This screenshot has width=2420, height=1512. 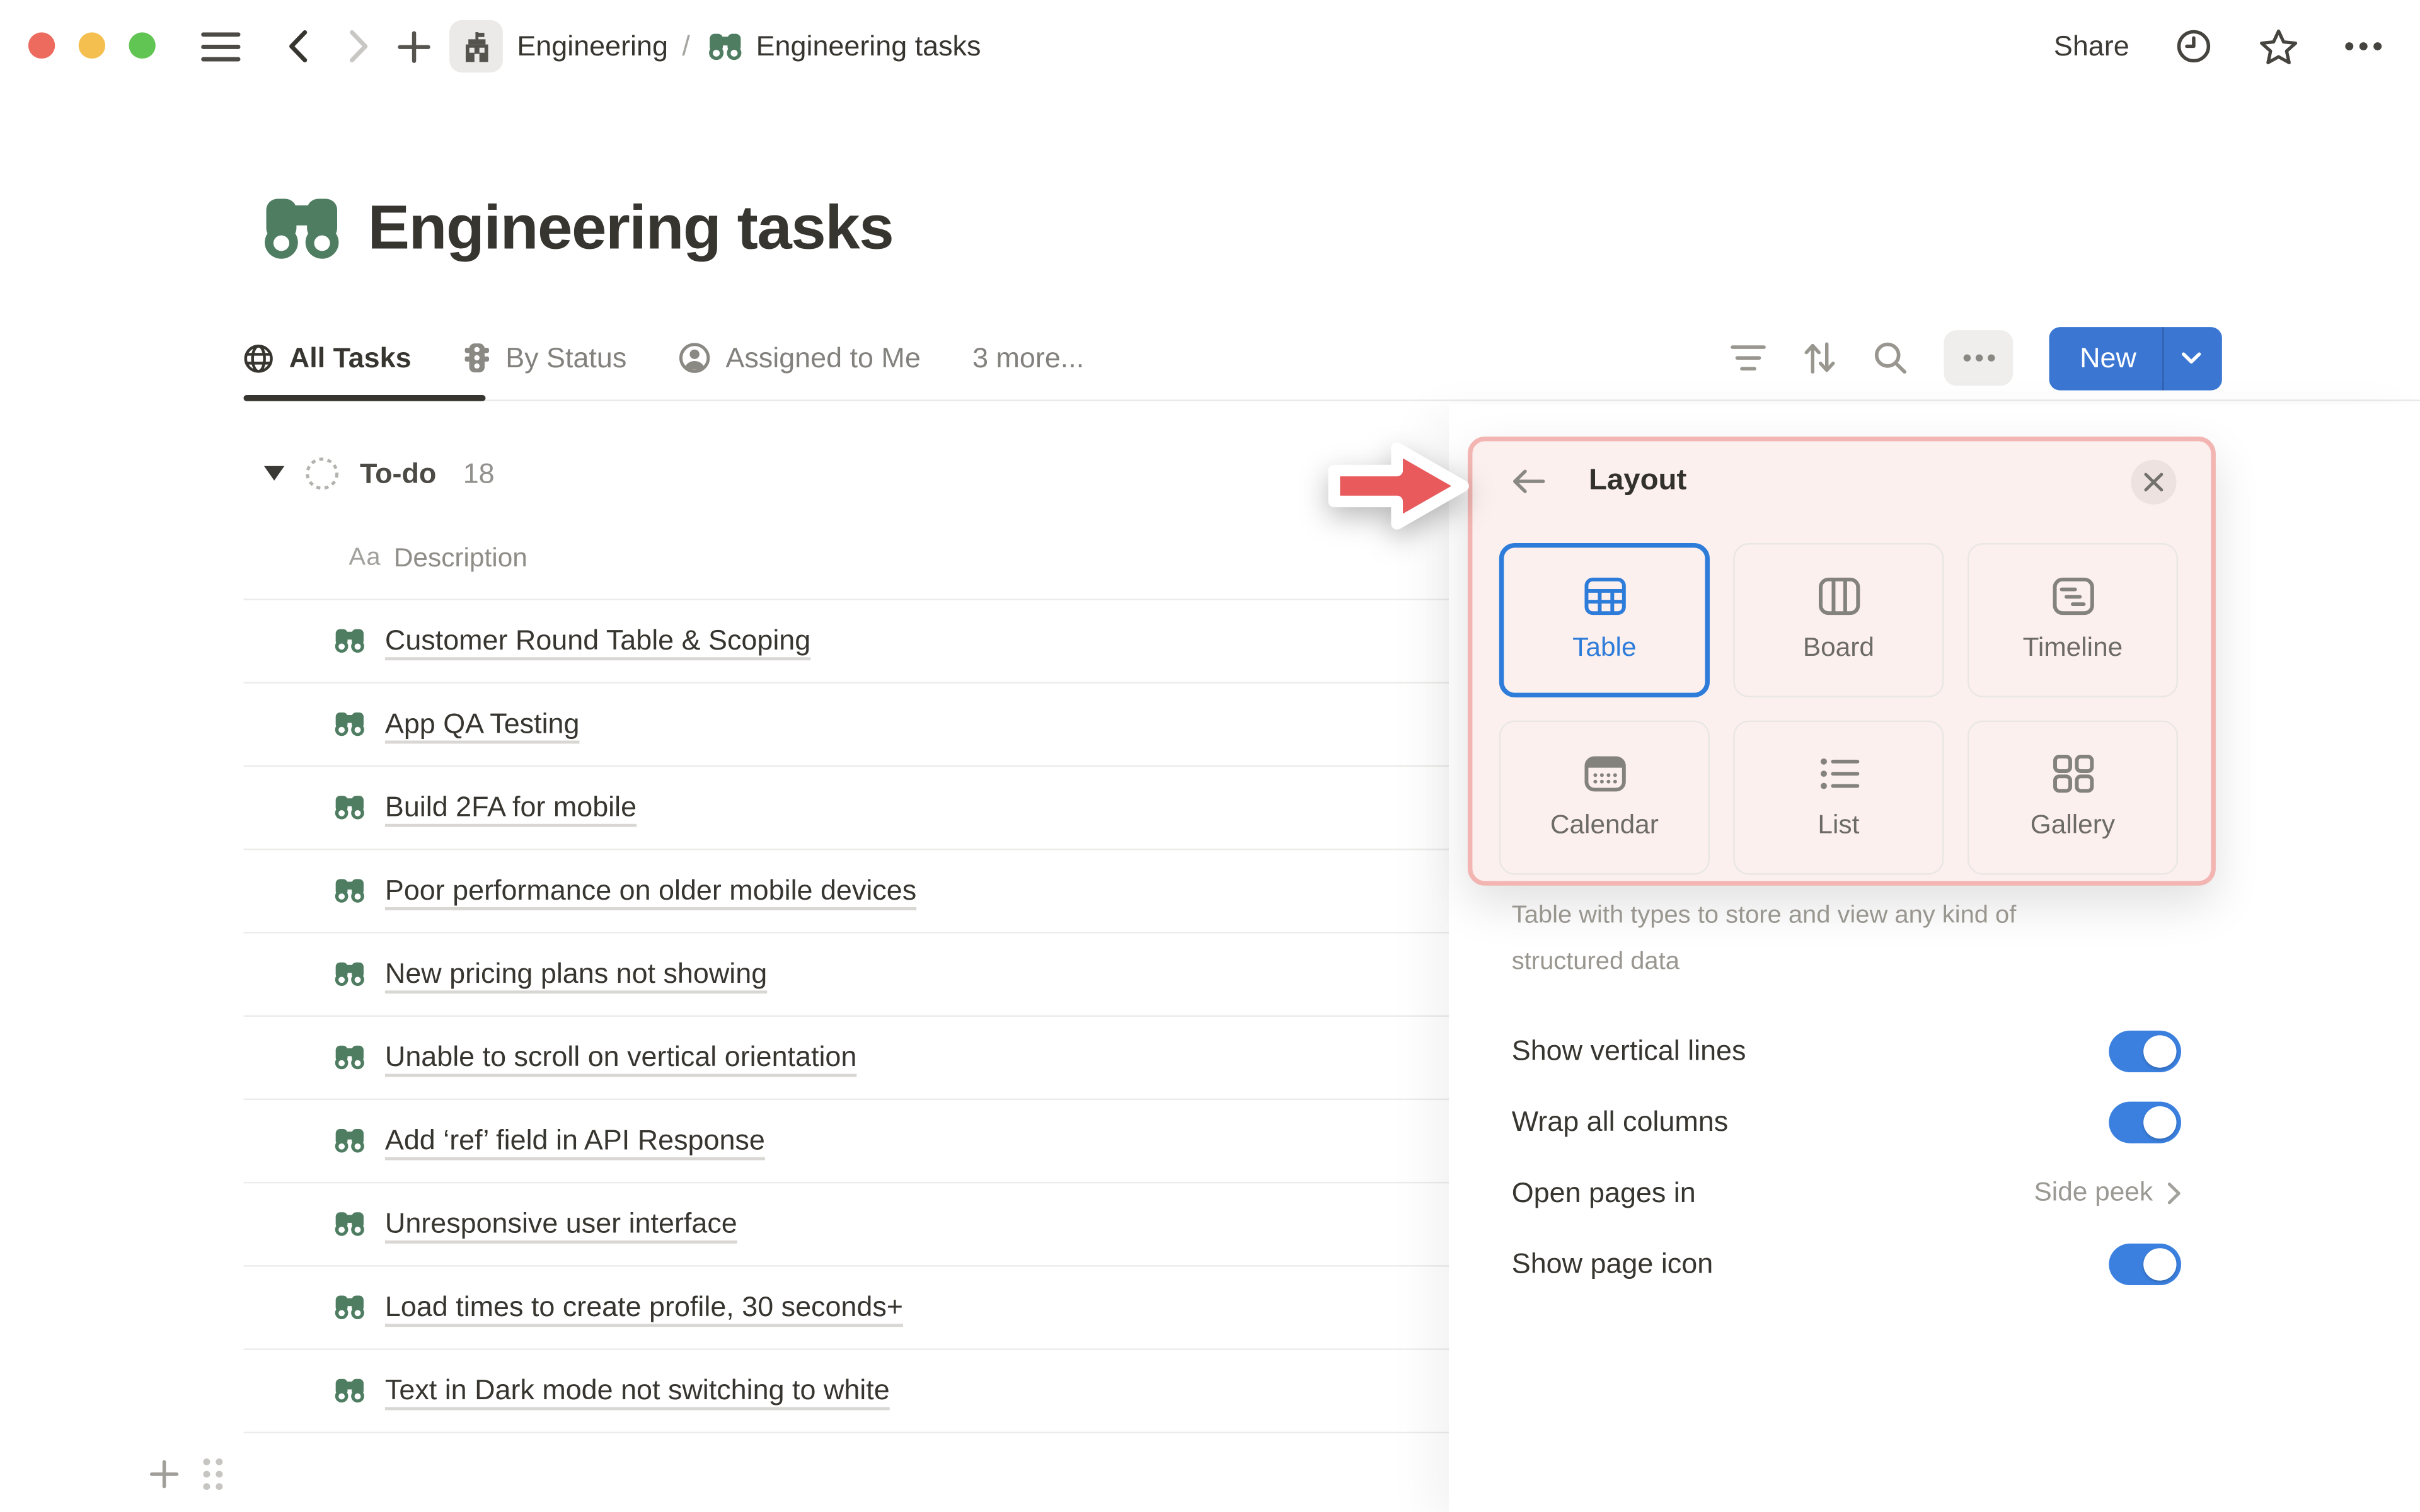 I want to click on tab-assigned-to-me: Assigned to Me, so click(x=800, y=357).